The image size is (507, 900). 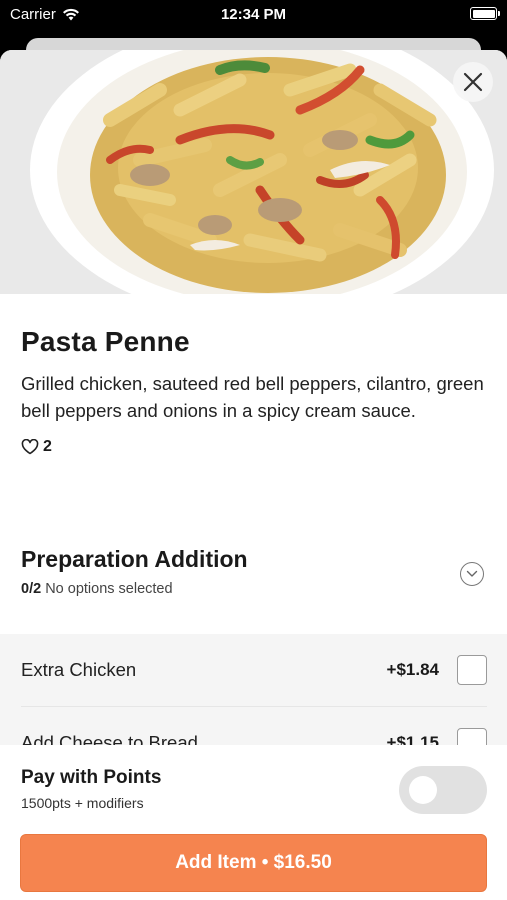 What do you see at coordinates (412, 669) in the screenshot?
I see `option-price: +$1.84` at bounding box center [412, 669].